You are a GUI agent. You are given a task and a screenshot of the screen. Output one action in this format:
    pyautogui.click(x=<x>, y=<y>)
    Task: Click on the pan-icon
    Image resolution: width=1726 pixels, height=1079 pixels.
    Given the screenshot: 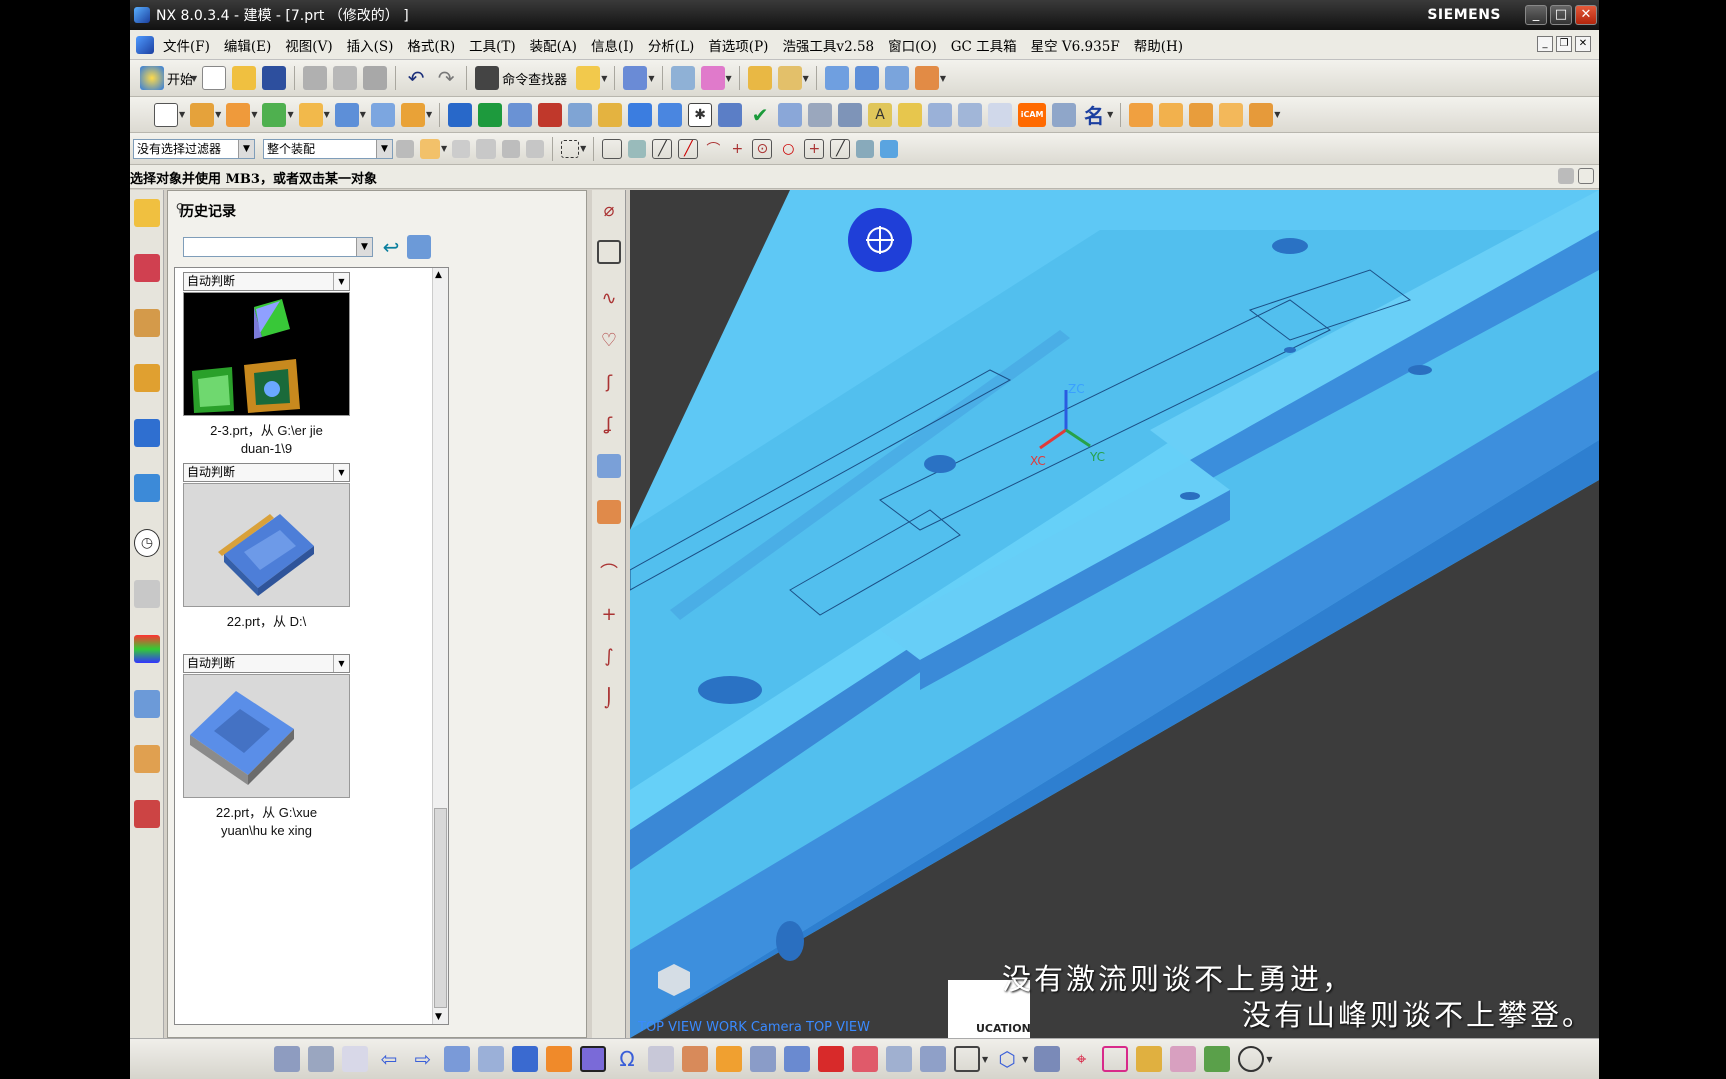 What is the action you would take?
    pyautogui.click(x=491, y=1059)
    